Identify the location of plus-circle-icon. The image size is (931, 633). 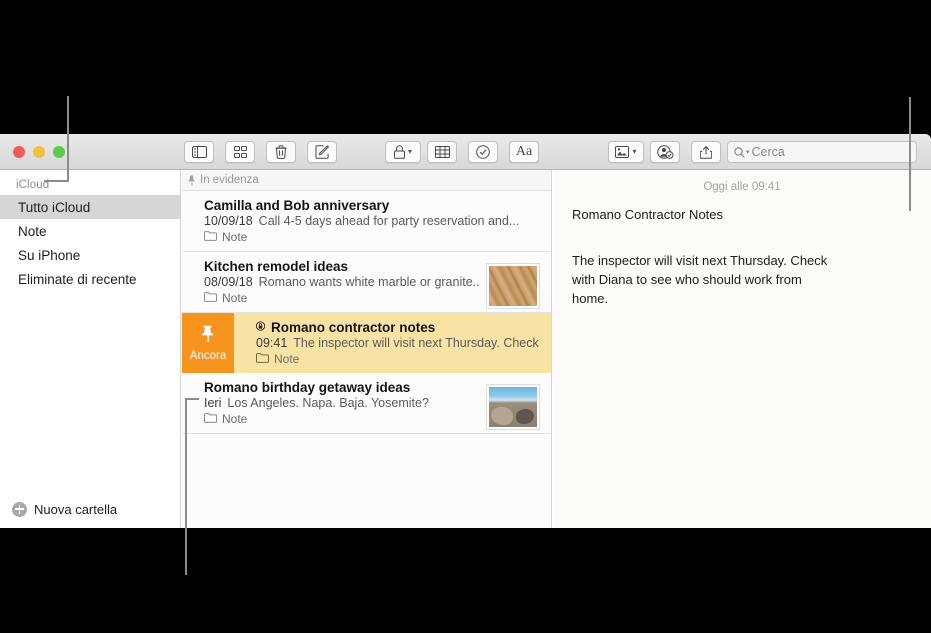
(19, 509).